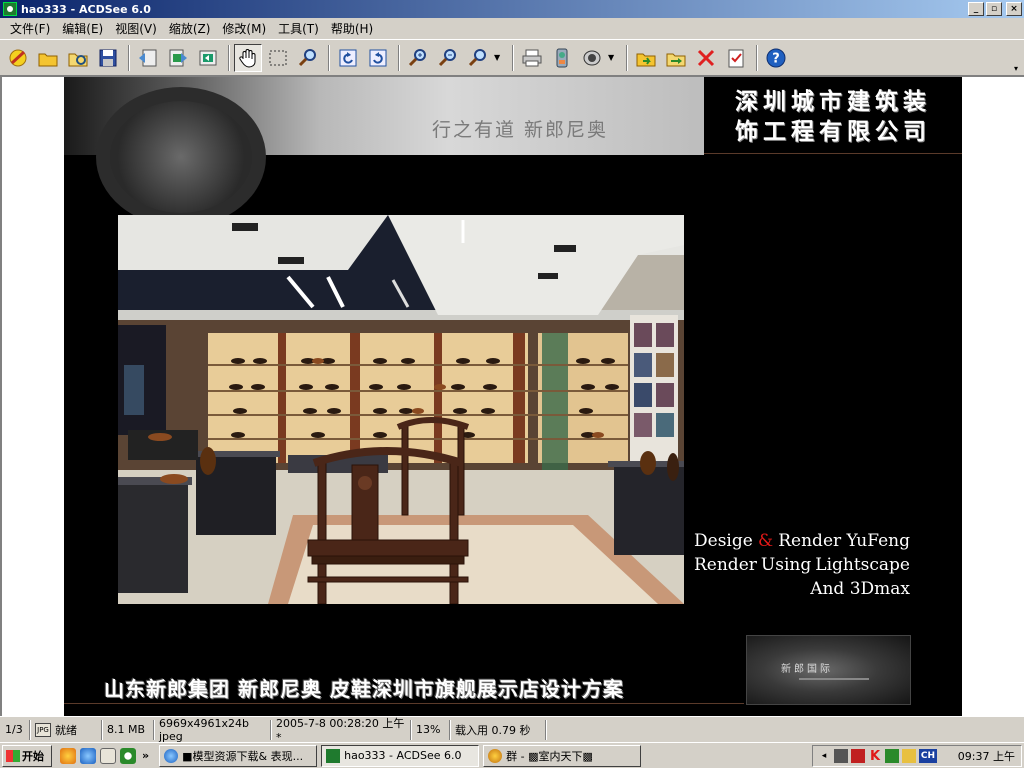 The width and height of the screenshot is (1024, 768). I want to click on close-button: ×, so click(1014, 9).